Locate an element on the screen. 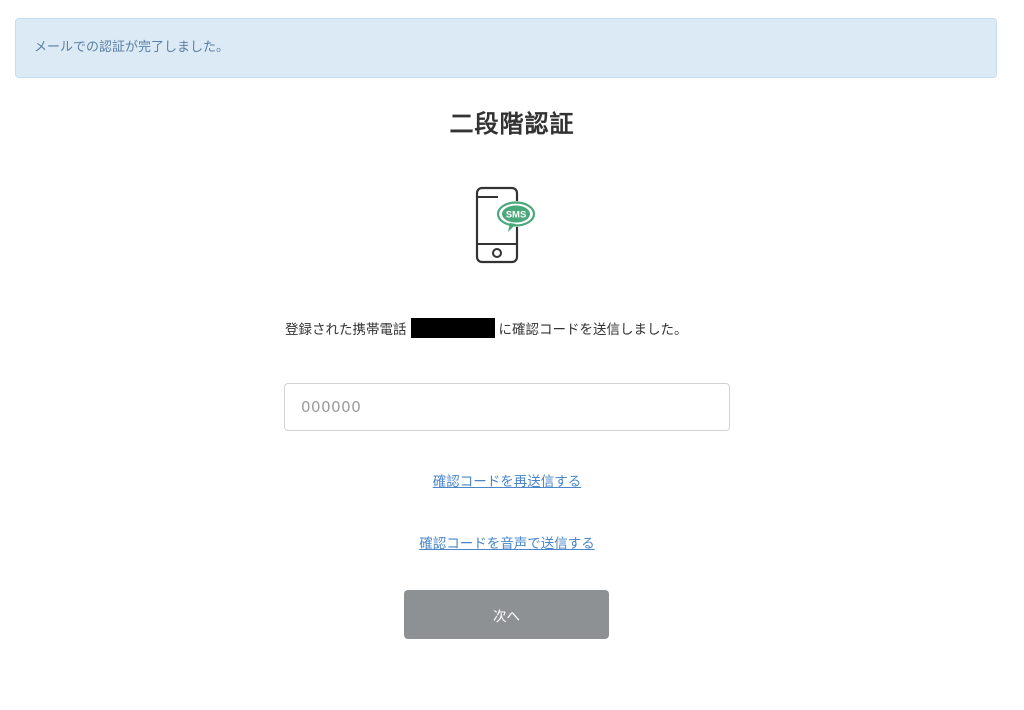  sms-phone-icon: SMS is located at coordinates (505, 225).